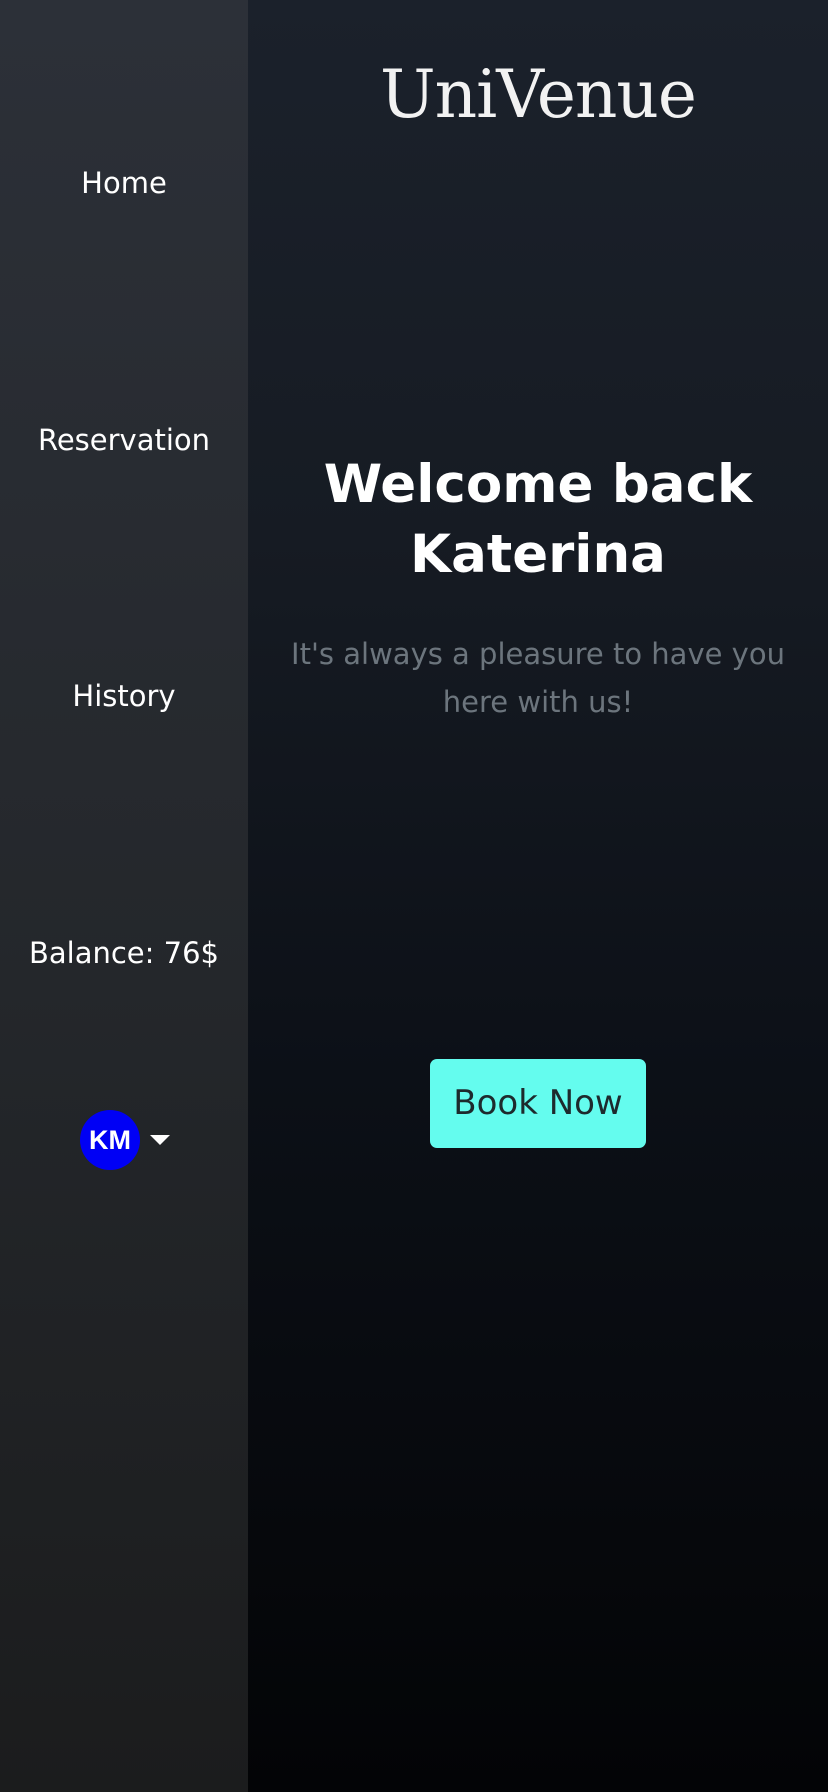 The width and height of the screenshot is (828, 1792). What do you see at coordinates (538, 554) in the screenshot?
I see `welcome-username: Katerina` at bounding box center [538, 554].